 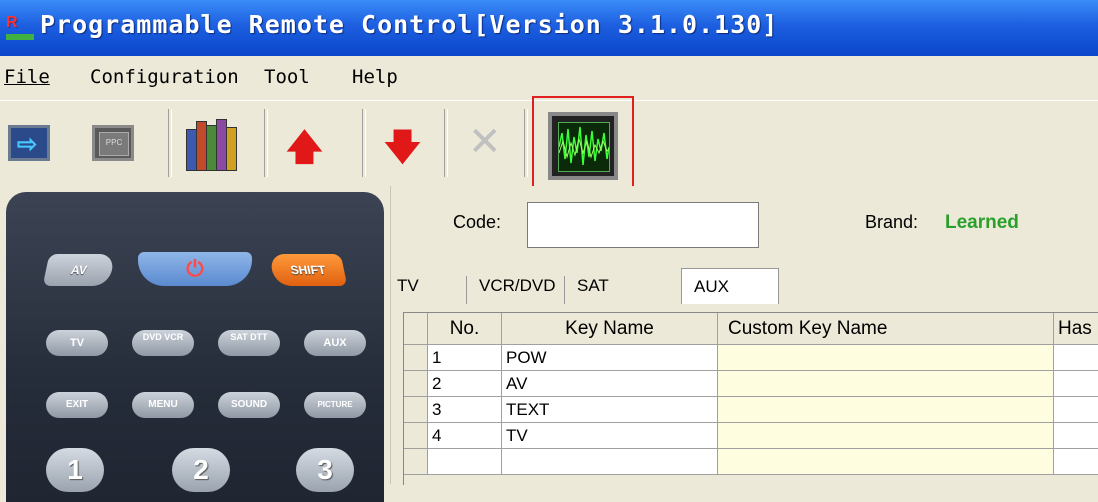 What do you see at coordinates (249, 405) in the screenshot?
I see `remote-sound-button: SOUND` at bounding box center [249, 405].